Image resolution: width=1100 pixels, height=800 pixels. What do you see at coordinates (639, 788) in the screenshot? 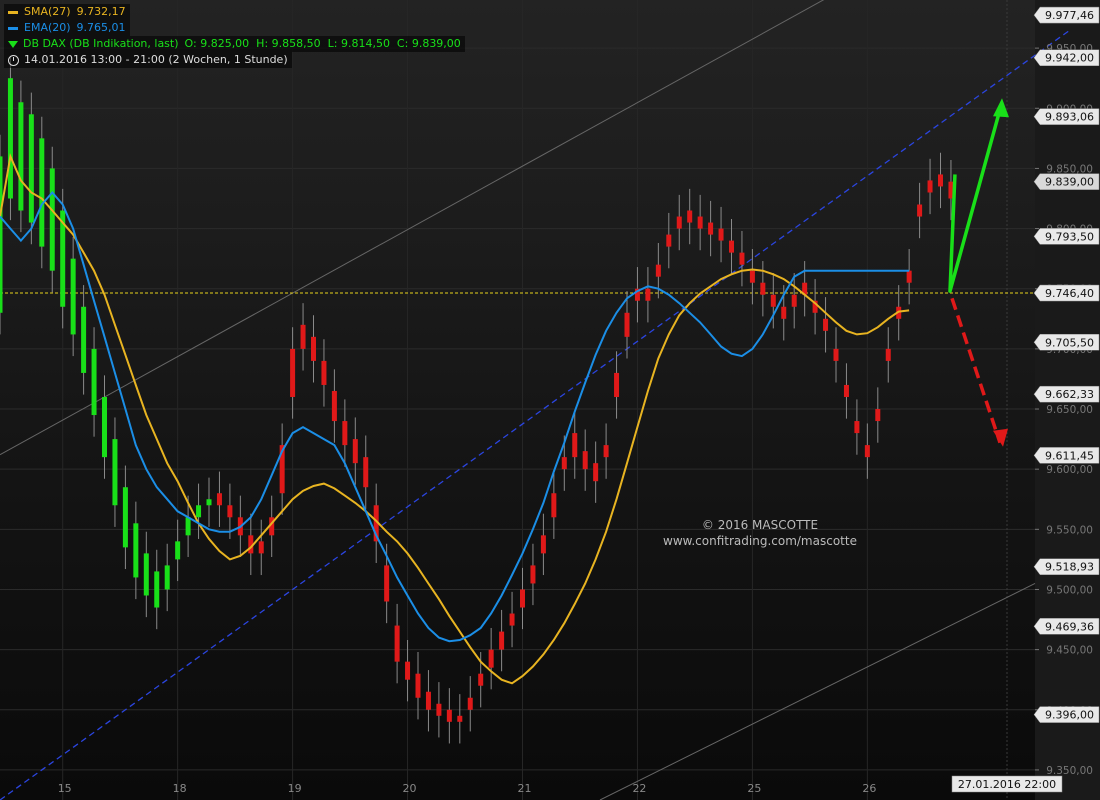
I see `x-label-22: 22` at bounding box center [639, 788].